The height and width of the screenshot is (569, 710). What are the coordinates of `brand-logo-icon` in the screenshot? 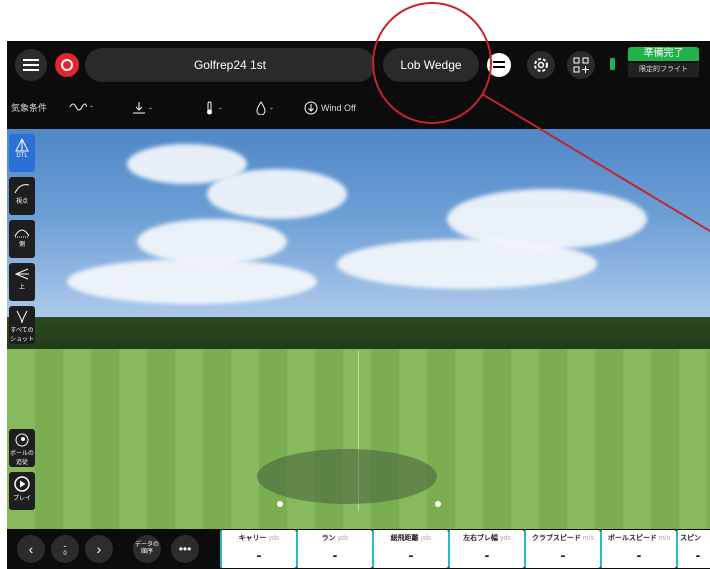 It's located at (67, 65).